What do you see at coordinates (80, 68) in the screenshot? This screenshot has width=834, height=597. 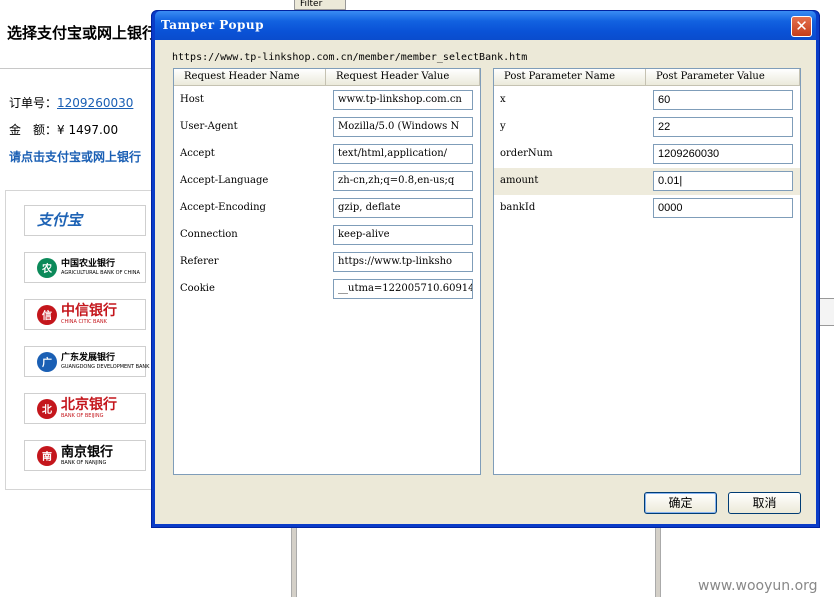 I see `divider` at bounding box center [80, 68].